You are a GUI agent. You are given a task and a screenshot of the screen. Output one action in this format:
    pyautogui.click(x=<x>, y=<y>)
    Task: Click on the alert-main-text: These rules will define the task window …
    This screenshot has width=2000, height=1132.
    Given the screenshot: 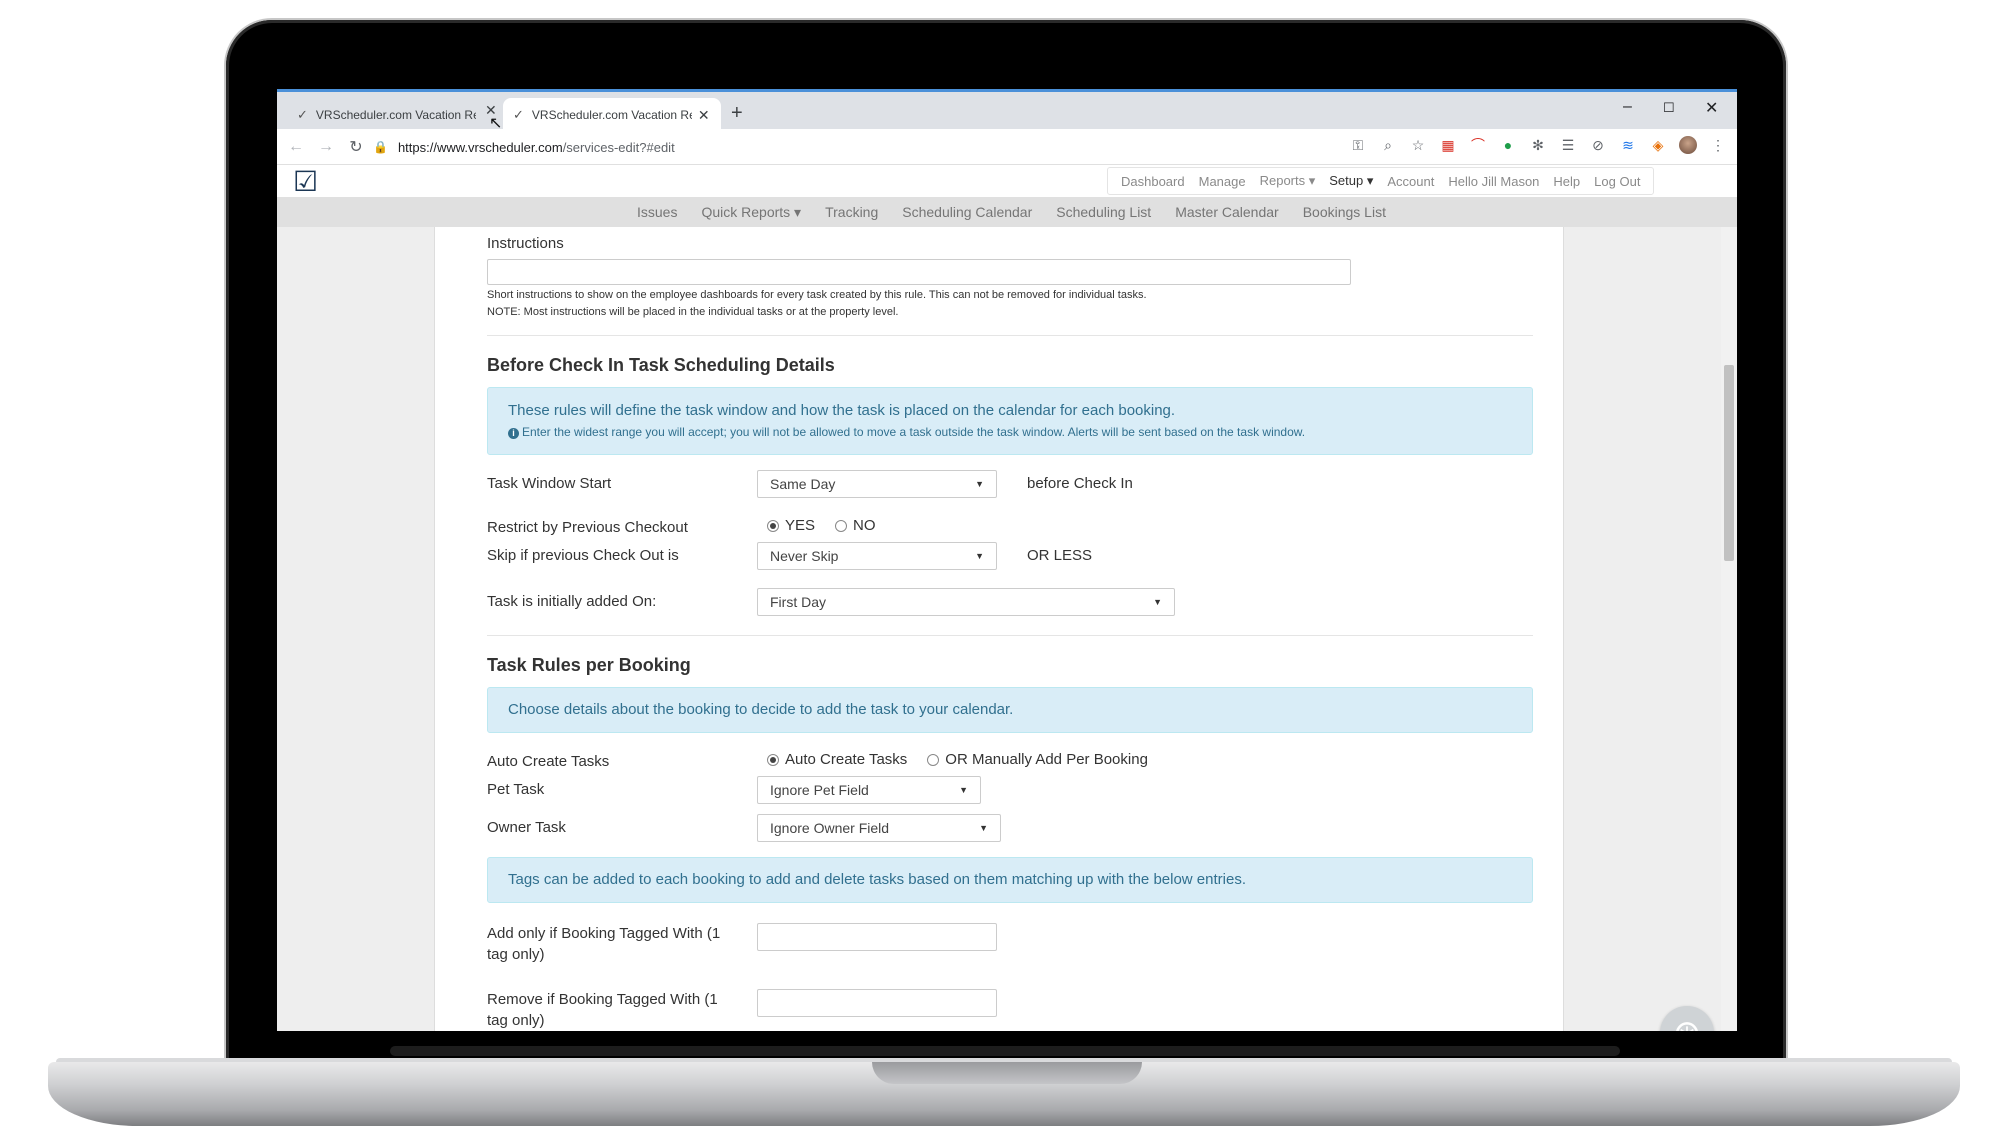 What is the action you would take?
    pyautogui.click(x=842, y=410)
    